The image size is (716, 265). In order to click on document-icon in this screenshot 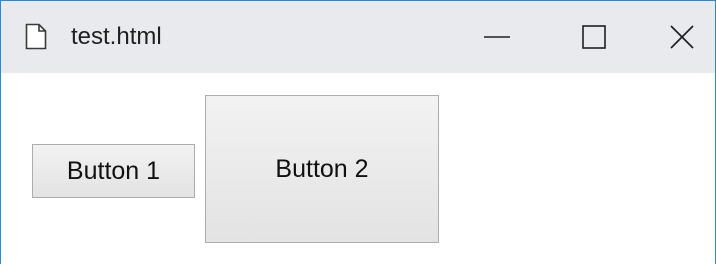, I will do `click(36, 36)`.